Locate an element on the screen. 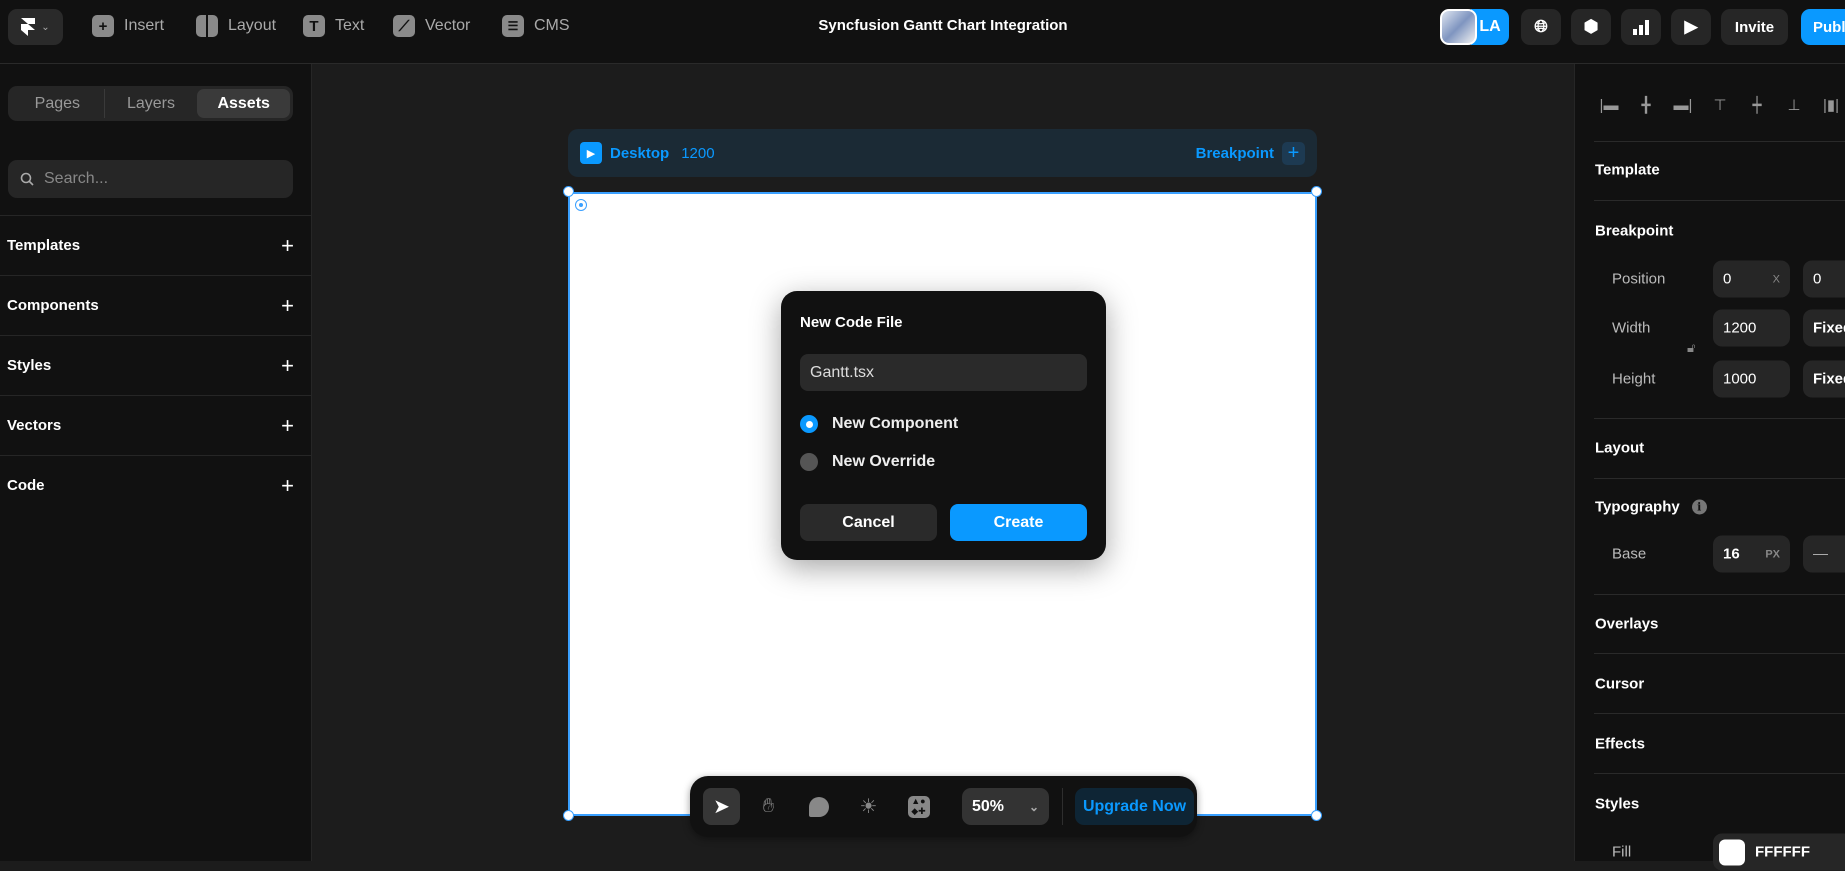  bar-chart-icon is located at coordinates (1641, 27).